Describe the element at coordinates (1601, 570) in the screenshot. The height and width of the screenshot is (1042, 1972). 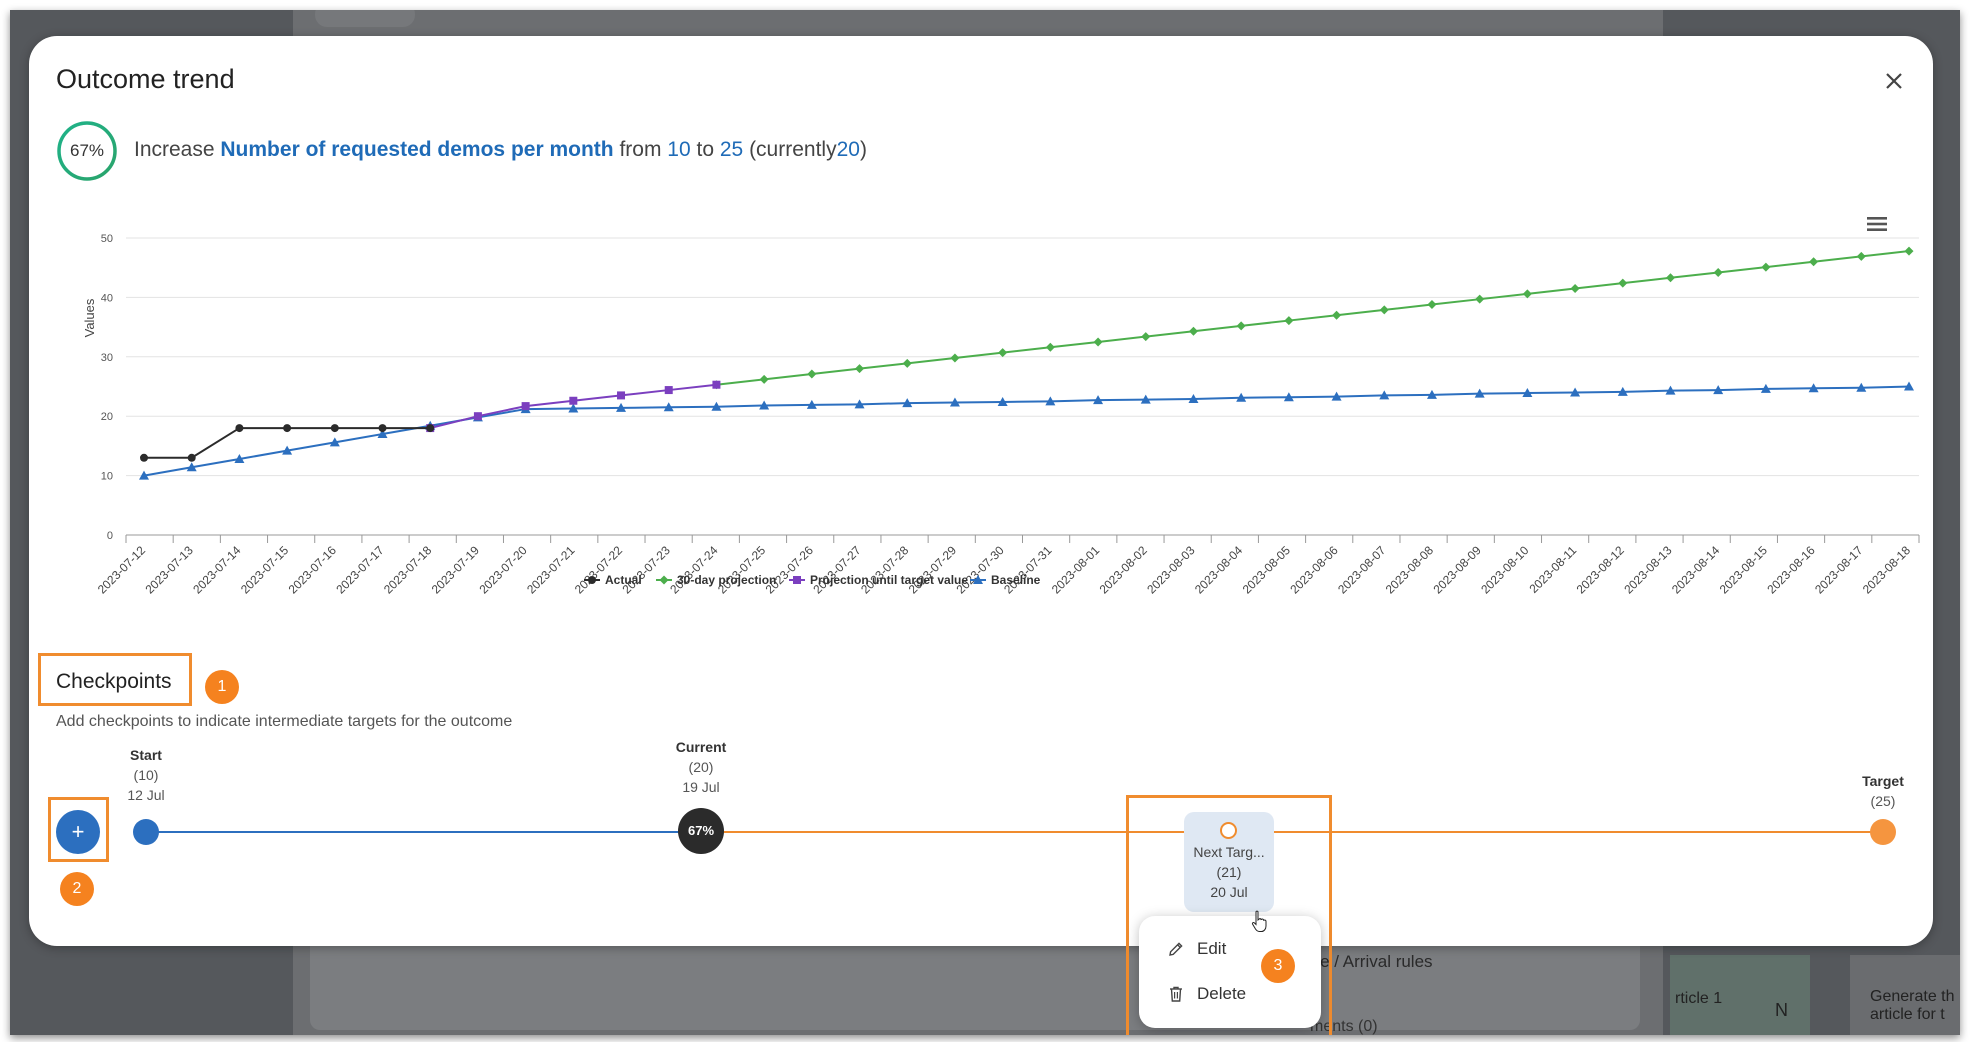
I see `x-tick-label: 2023-08-12` at that location.